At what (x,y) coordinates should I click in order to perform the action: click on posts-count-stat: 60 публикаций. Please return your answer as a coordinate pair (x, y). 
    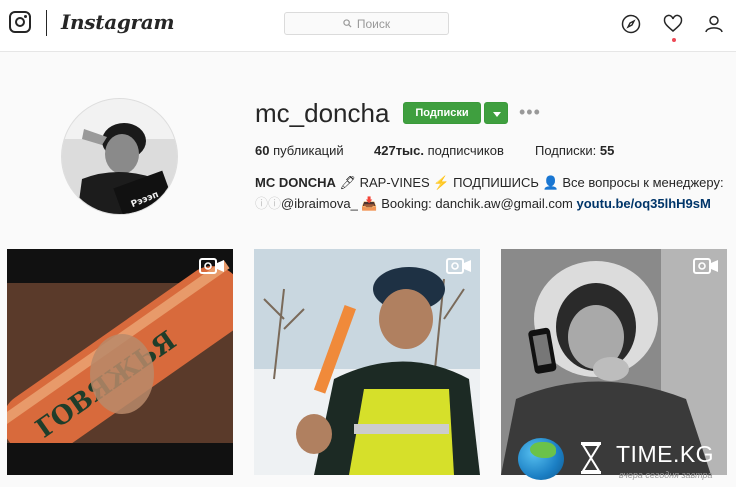
    Looking at the image, I should click on (299, 150).